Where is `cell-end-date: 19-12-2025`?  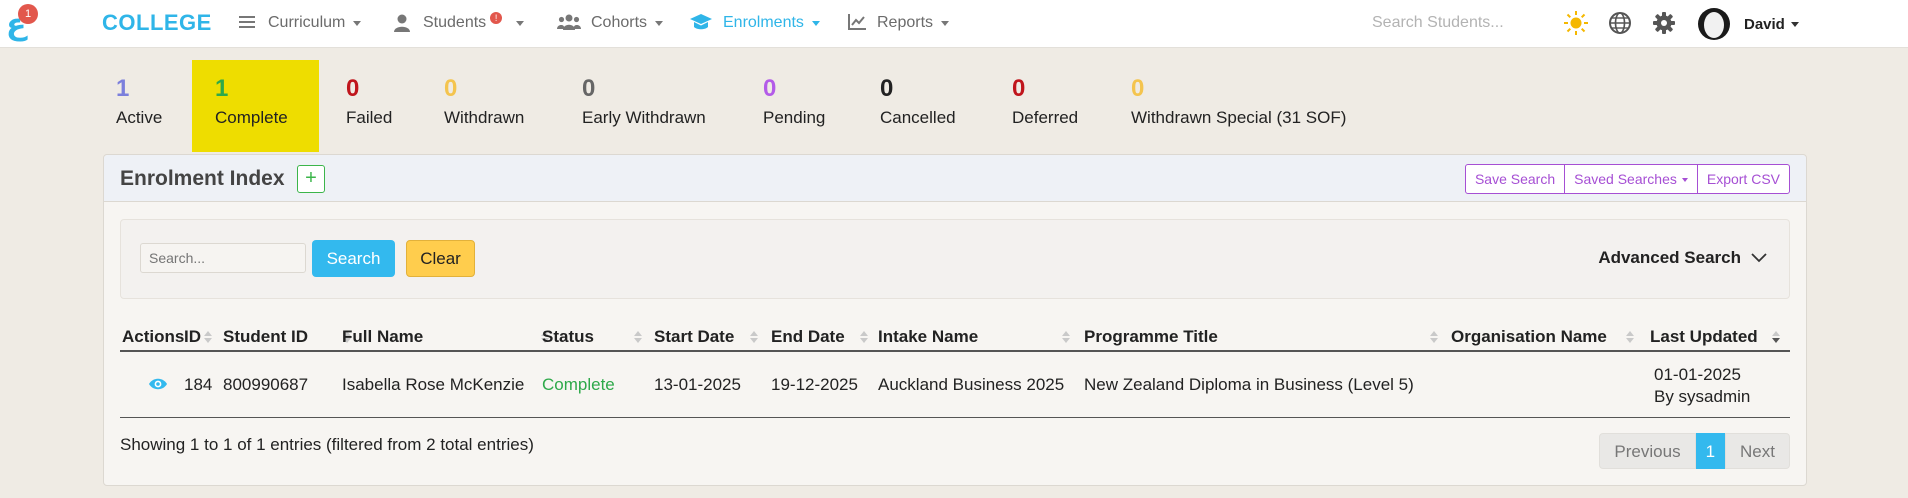 cell-end-date: 19-12-2025 is located at coordinates (814, 384).